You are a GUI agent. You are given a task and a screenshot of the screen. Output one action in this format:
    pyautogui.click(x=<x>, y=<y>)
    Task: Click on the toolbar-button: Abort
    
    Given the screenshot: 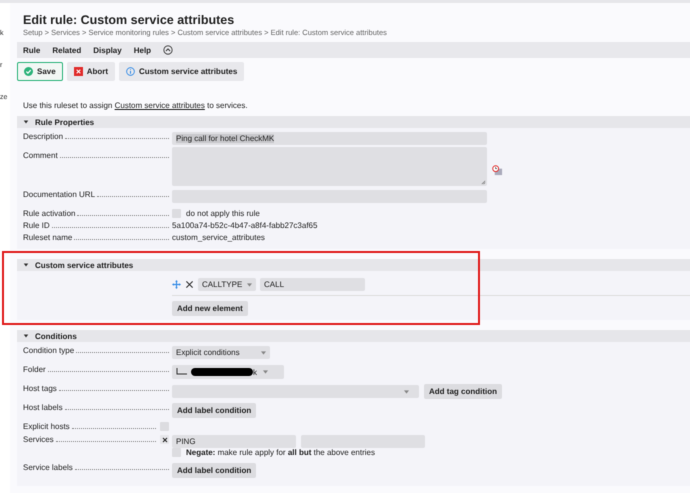 What is the action you would take?
    pyautogui.click(x=91, y=71)
    